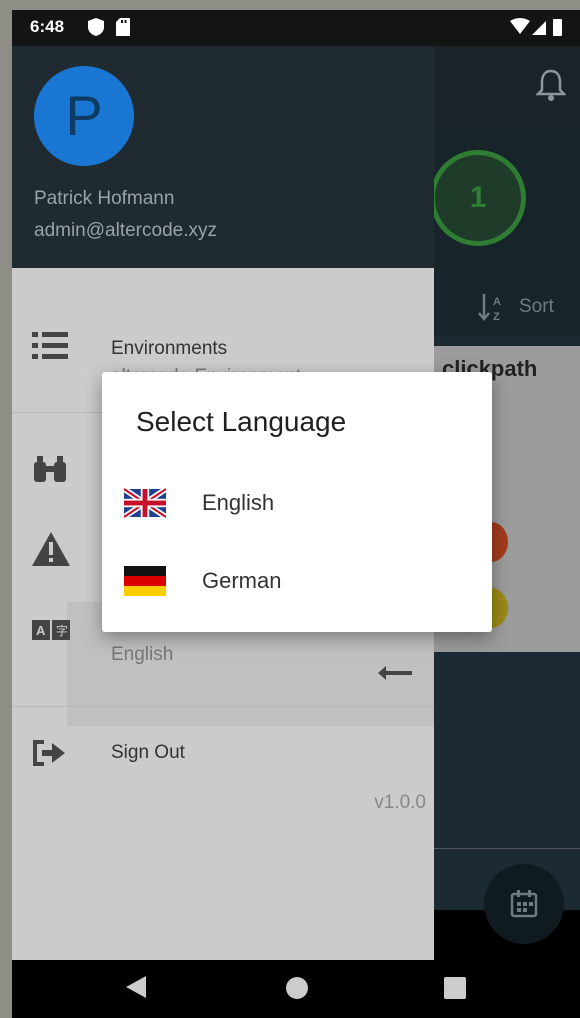  Describe the element at coordinates (125, 230) in the screenshot. I see `user-email: admin@altercode.xyz` at that location.